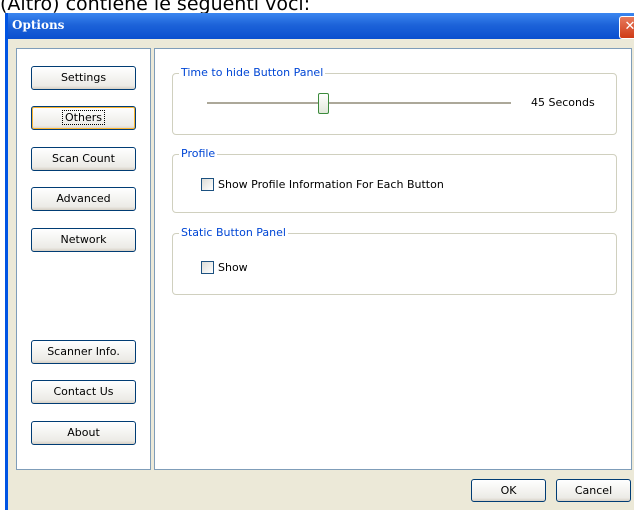  I want to click on show-static-panel-label: Show, so click(233, 267).